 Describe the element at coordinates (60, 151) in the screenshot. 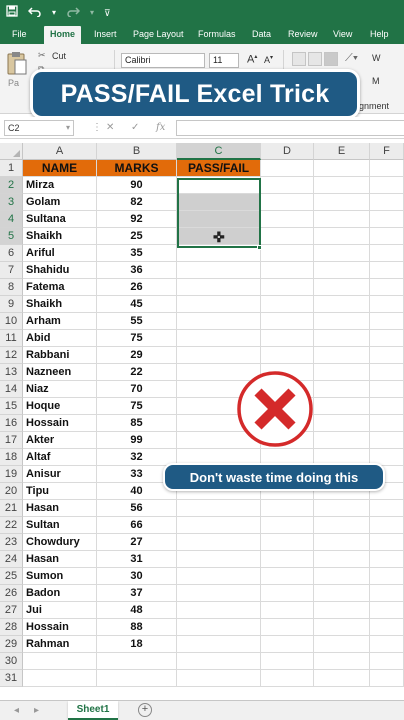

I see `column-header-a: A` at that location.